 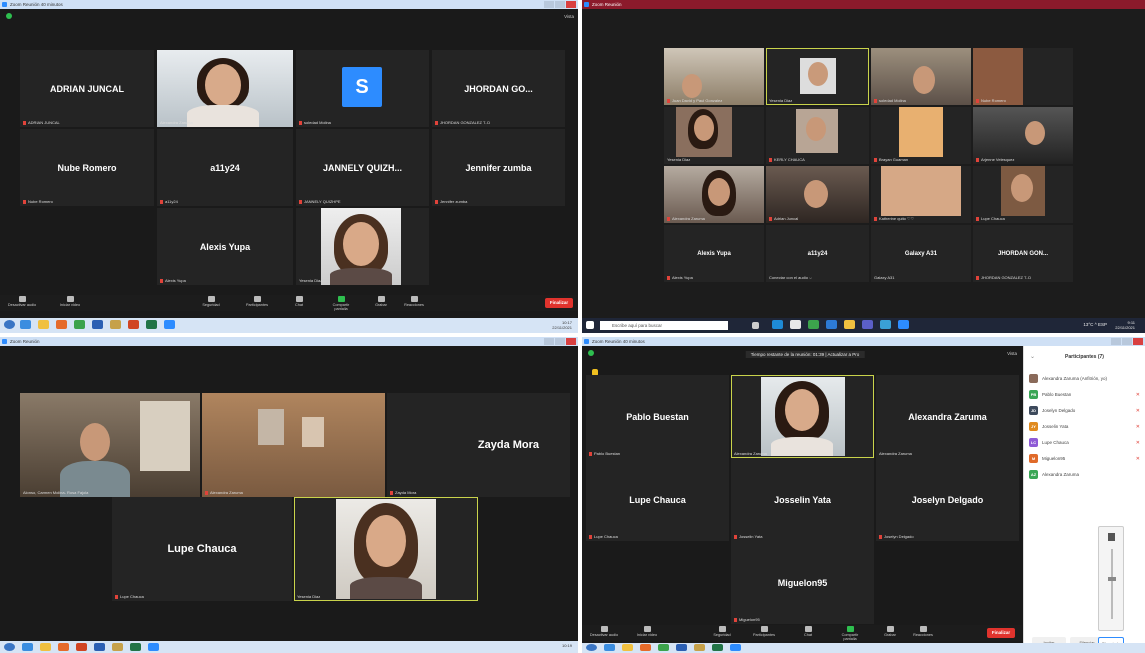 I want to click on video-tile: Joselyn Delgado Joselyn Delgado, so click(x=947, y=499).